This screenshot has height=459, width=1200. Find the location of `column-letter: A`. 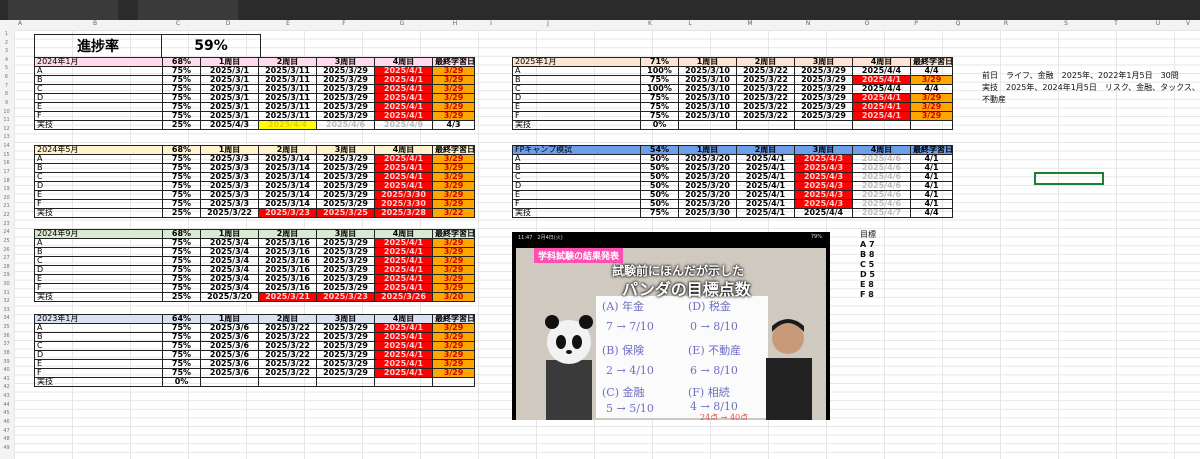

column-letter: A is located at coordinates (20, 23).